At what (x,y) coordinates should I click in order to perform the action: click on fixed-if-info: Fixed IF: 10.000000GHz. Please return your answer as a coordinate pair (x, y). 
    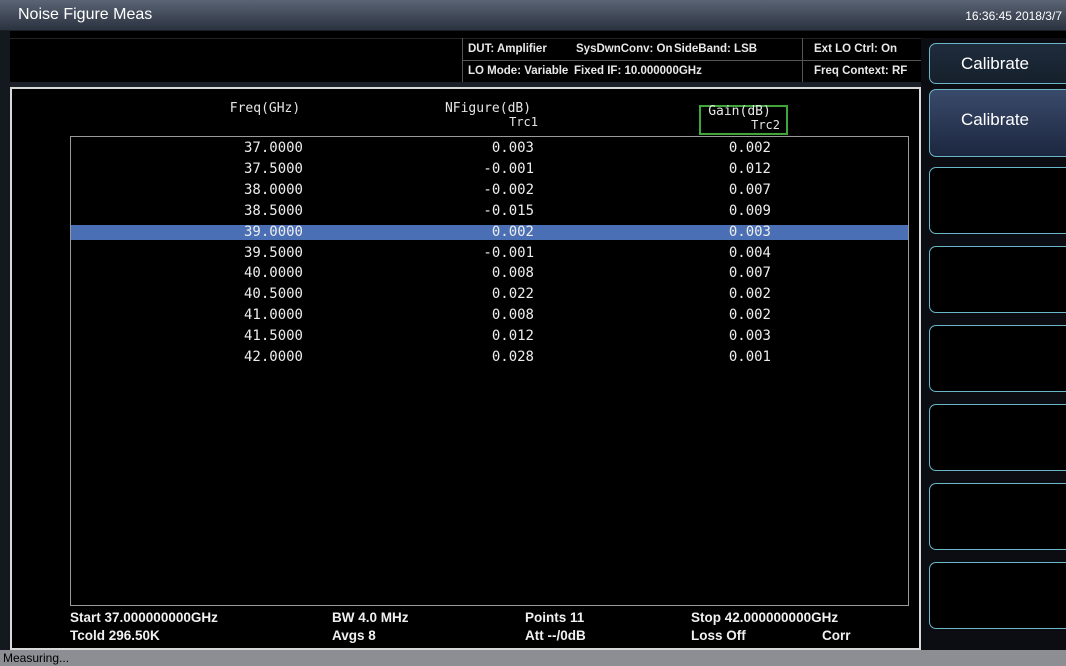
    Looking at the image, I should click on (638, 71).